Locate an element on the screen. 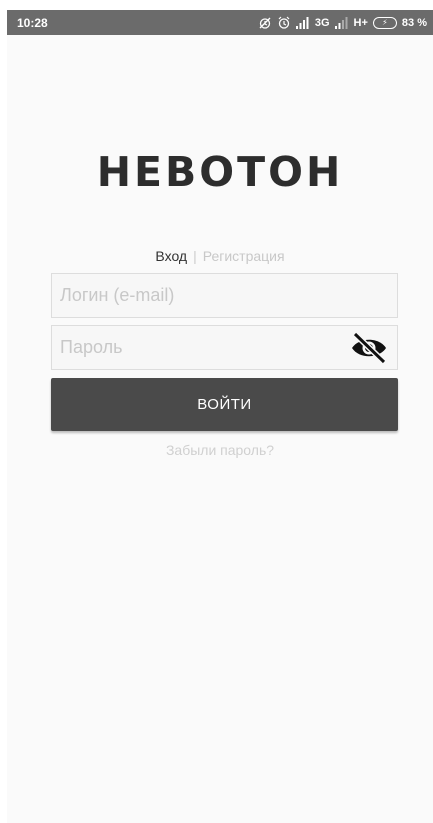  tab-login: Вход is located at coordinates (171, 256).